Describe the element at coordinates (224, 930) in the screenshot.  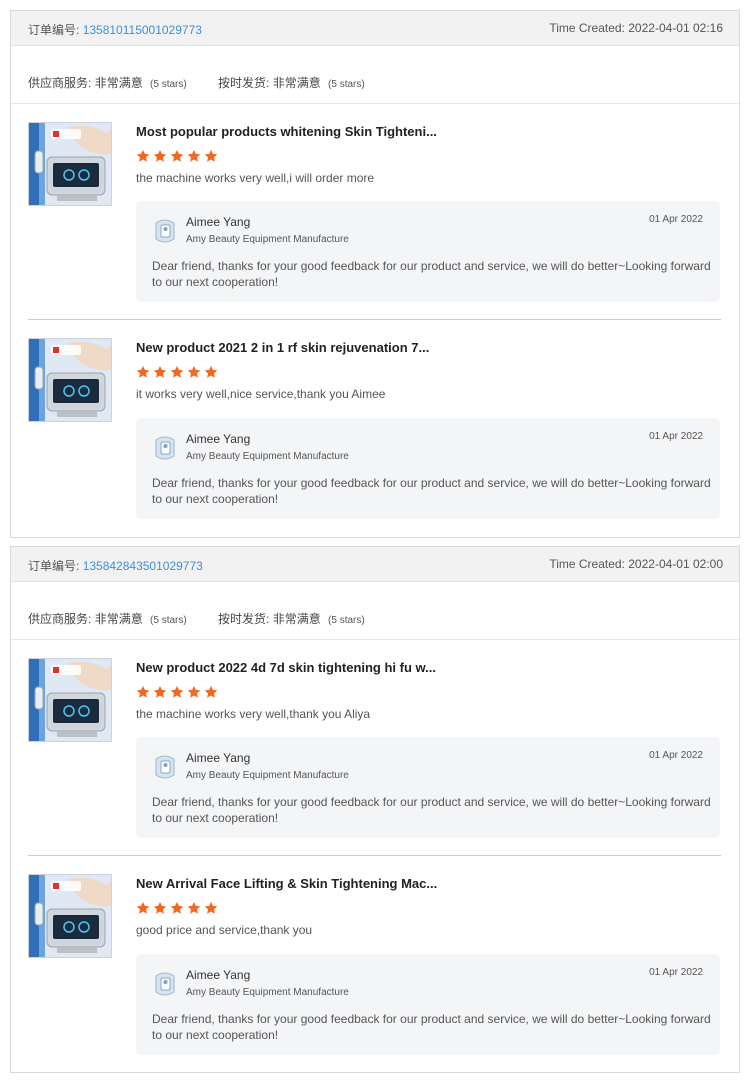
I see `review-text: good price and service,thank you` at that location.